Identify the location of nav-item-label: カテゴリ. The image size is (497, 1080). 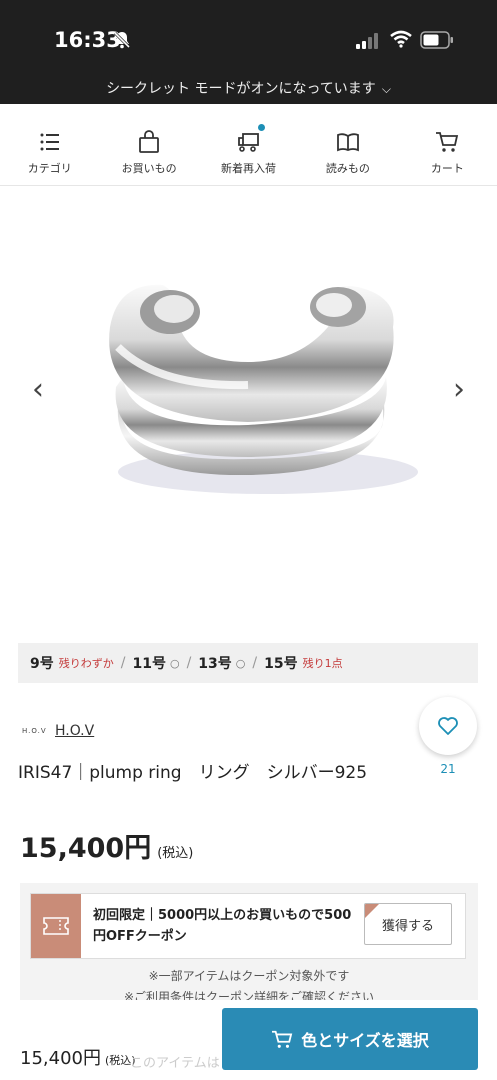
(49, 168).